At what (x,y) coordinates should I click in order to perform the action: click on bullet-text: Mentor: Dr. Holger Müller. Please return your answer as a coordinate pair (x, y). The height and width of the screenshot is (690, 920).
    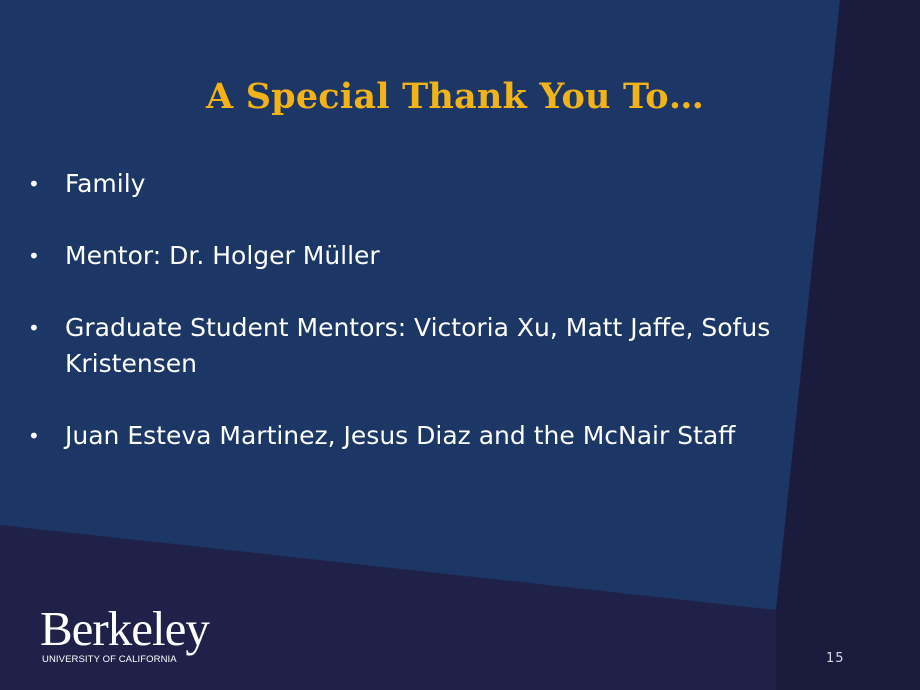
    Looking at the image, I should click on (222, 255).